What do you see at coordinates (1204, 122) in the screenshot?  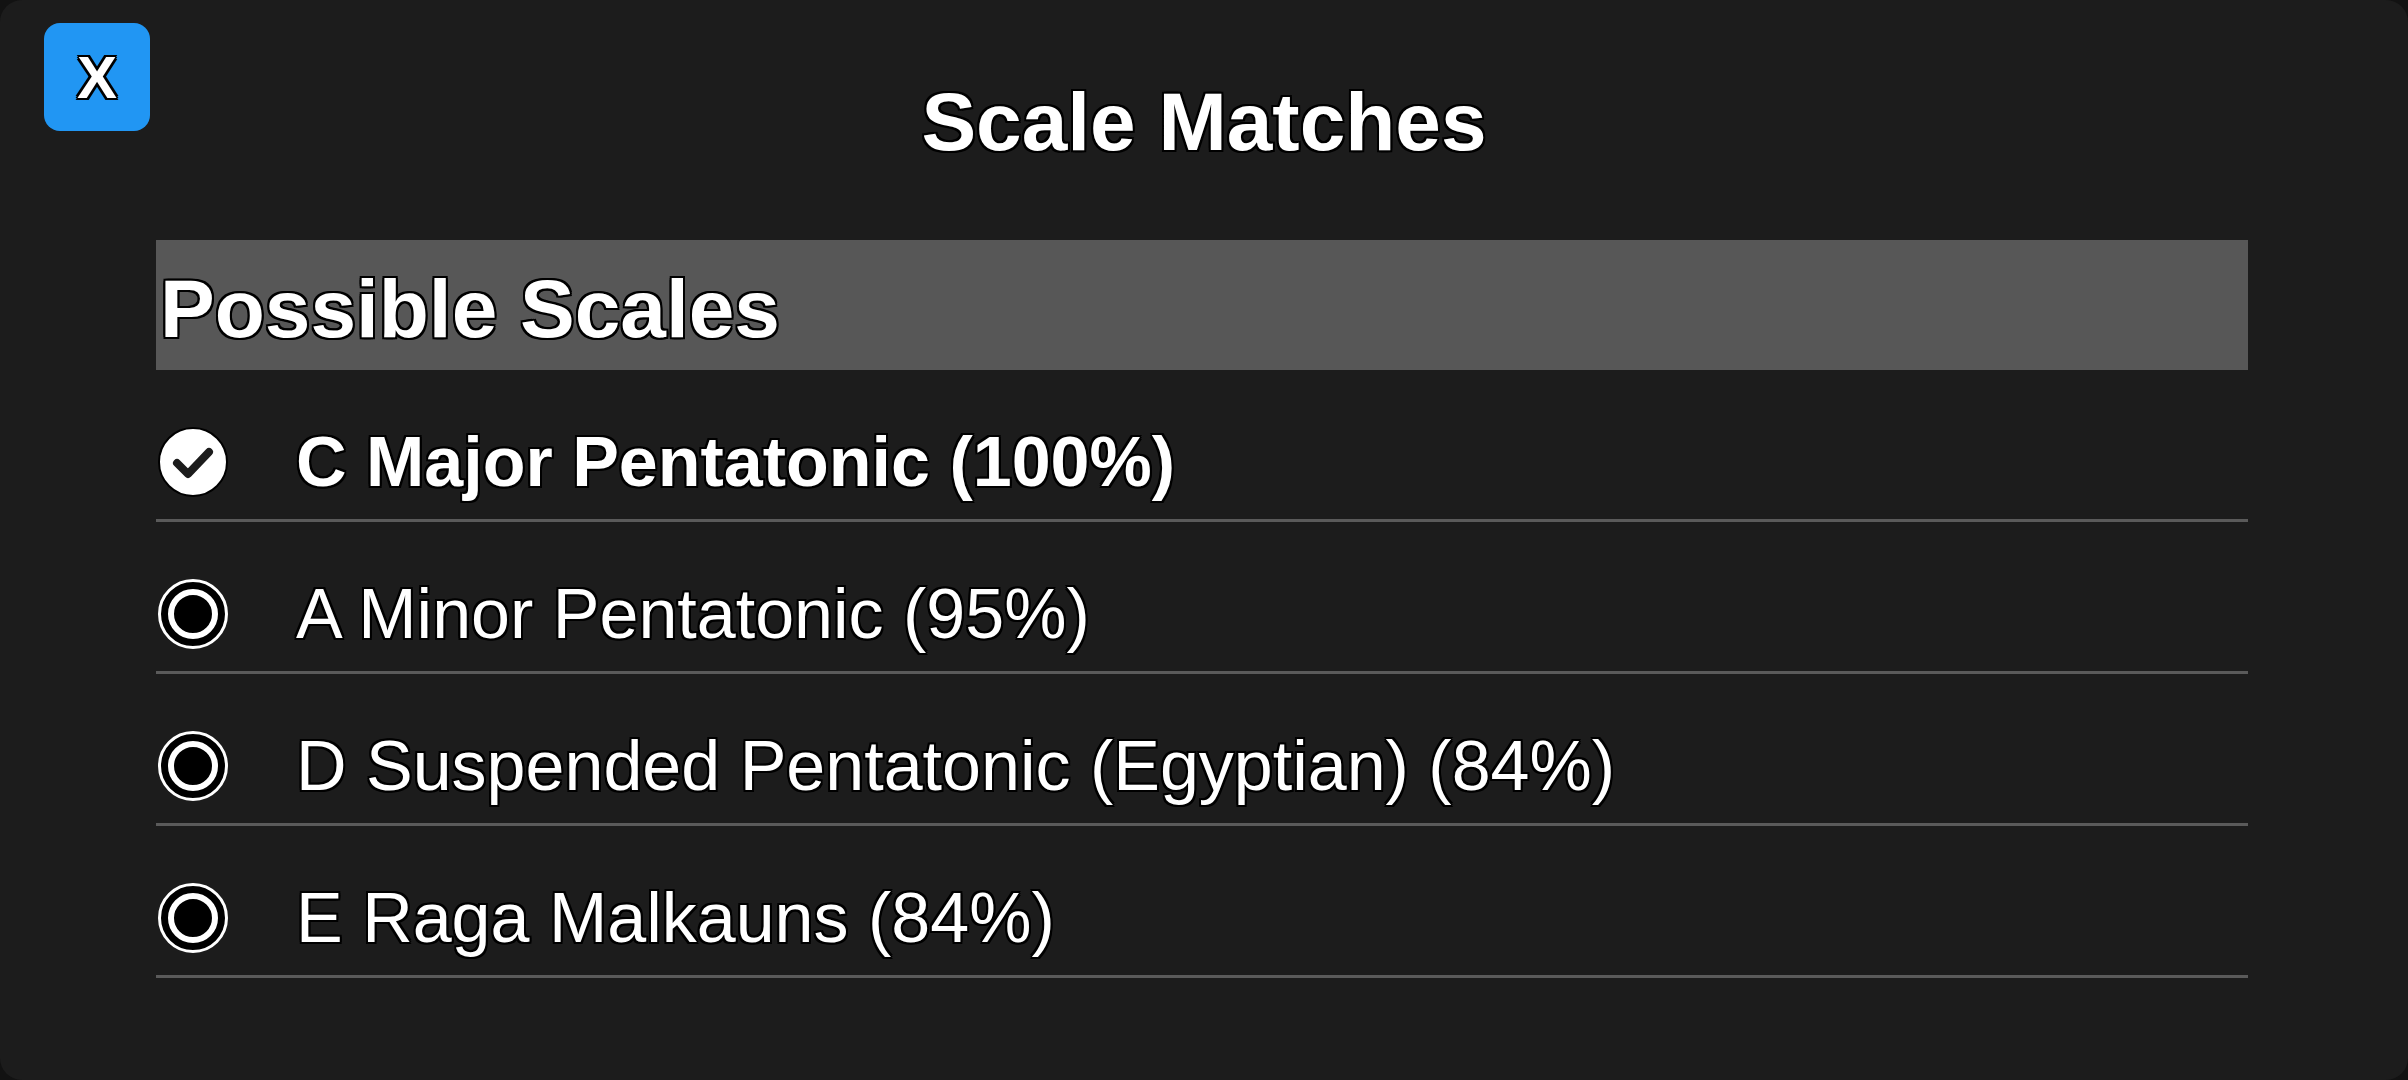 I see `dialog-title: Scale Matches` at bounding box center [1204, 122].